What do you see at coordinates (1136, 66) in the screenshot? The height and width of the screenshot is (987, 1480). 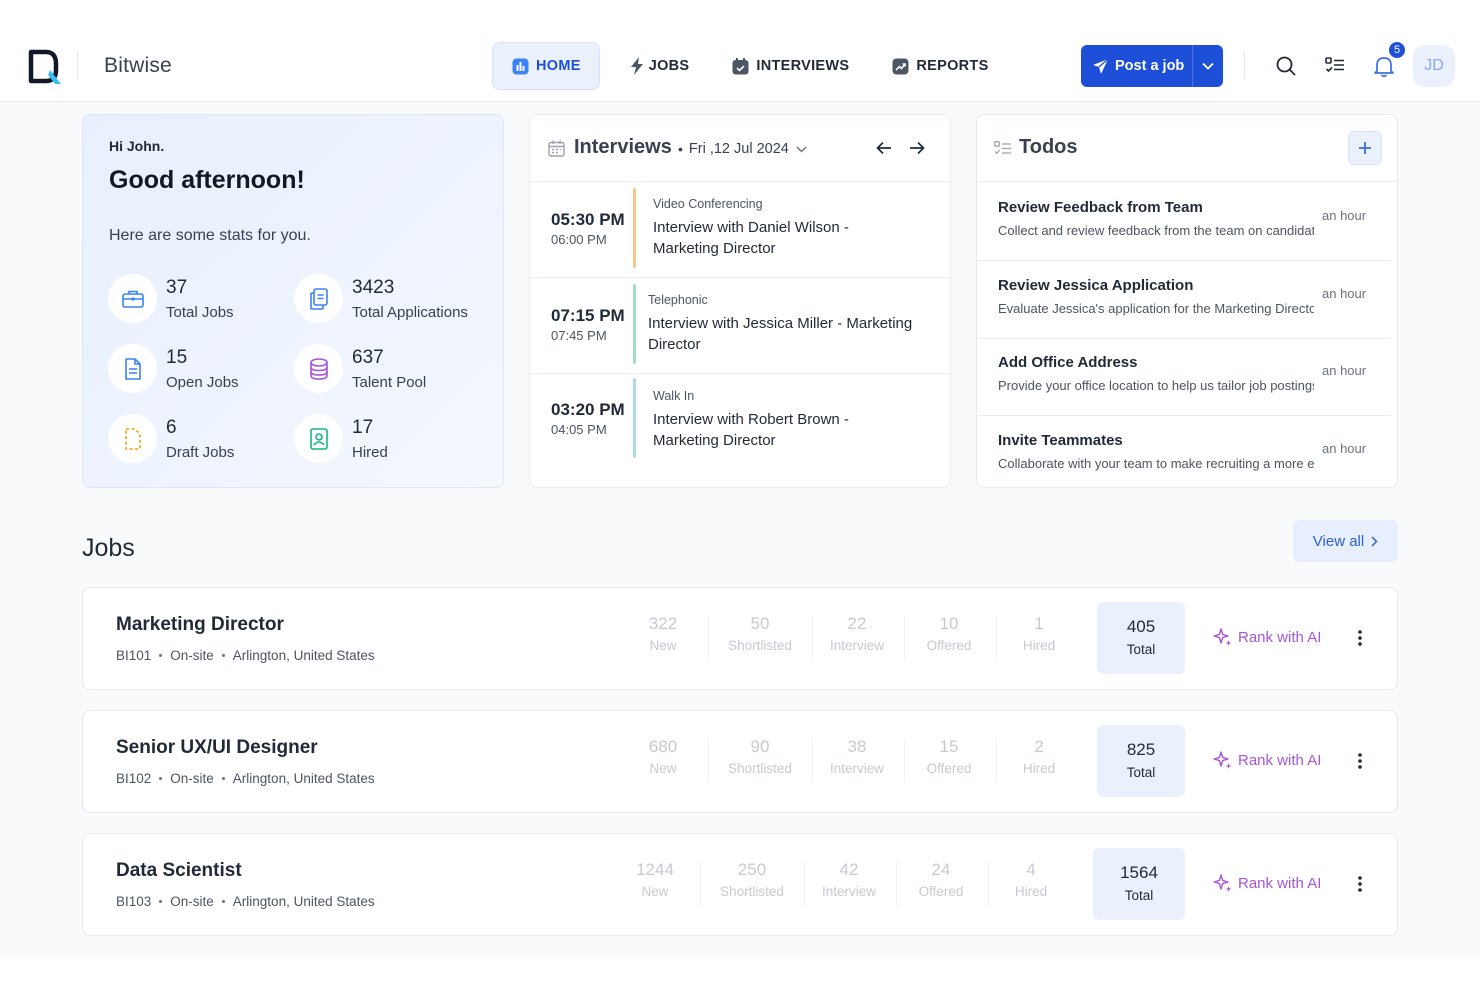 I see `post-job-main: Post a job` at bounding box center [1136, 66].